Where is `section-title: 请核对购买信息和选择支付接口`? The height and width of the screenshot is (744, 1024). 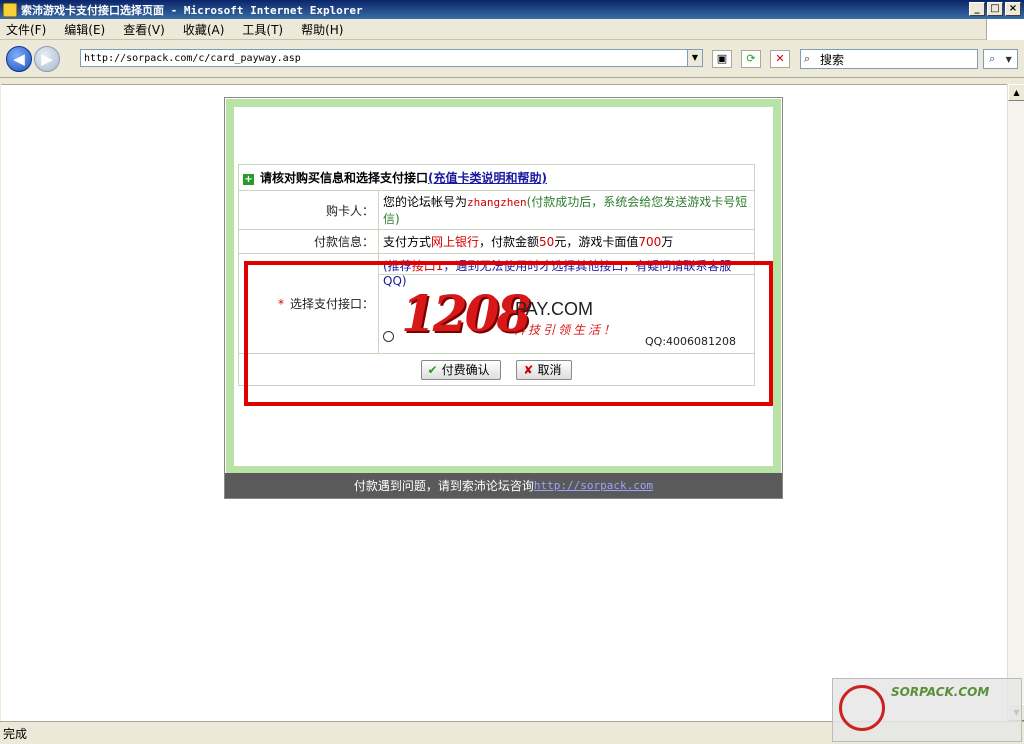 section-title: 请核对购买信息和选择支付接口 is located at coordinates (344, 178).